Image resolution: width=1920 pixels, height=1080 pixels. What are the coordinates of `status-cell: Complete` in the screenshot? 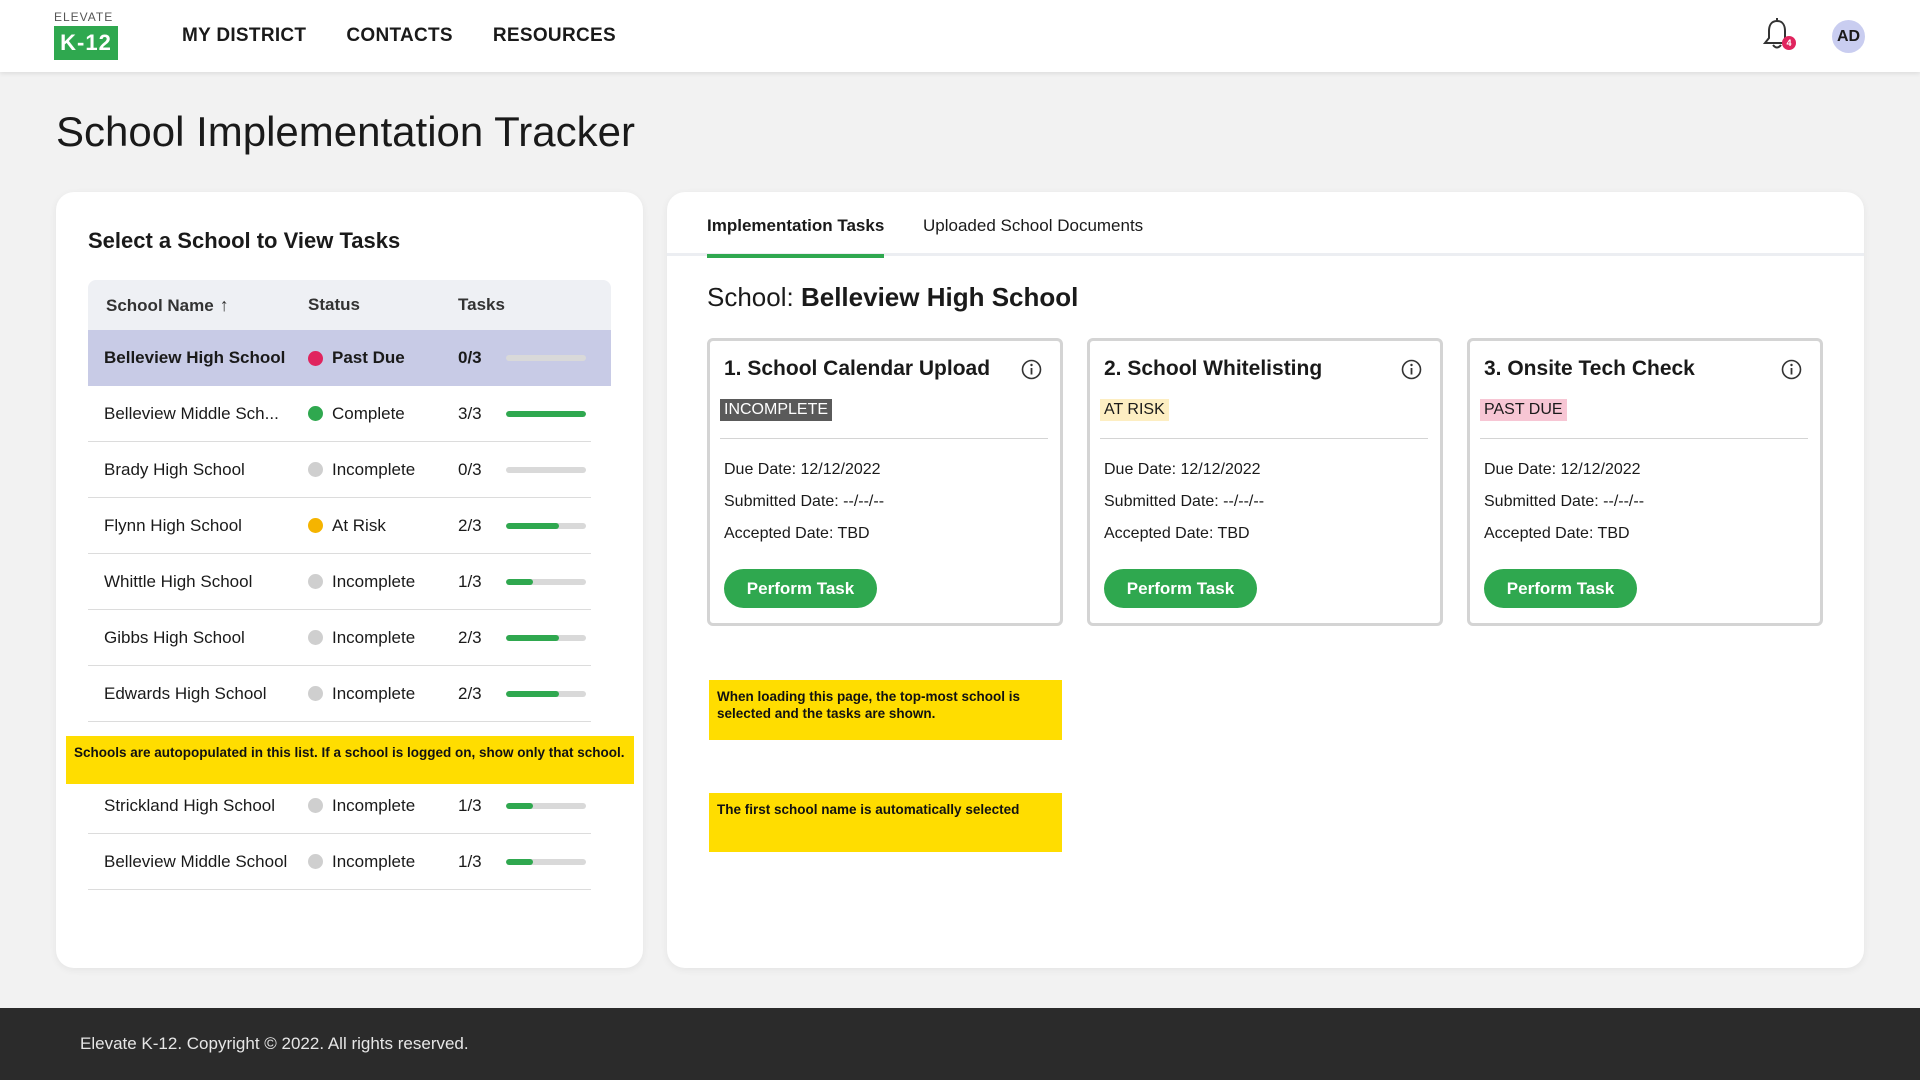 It's located at (383, 414).